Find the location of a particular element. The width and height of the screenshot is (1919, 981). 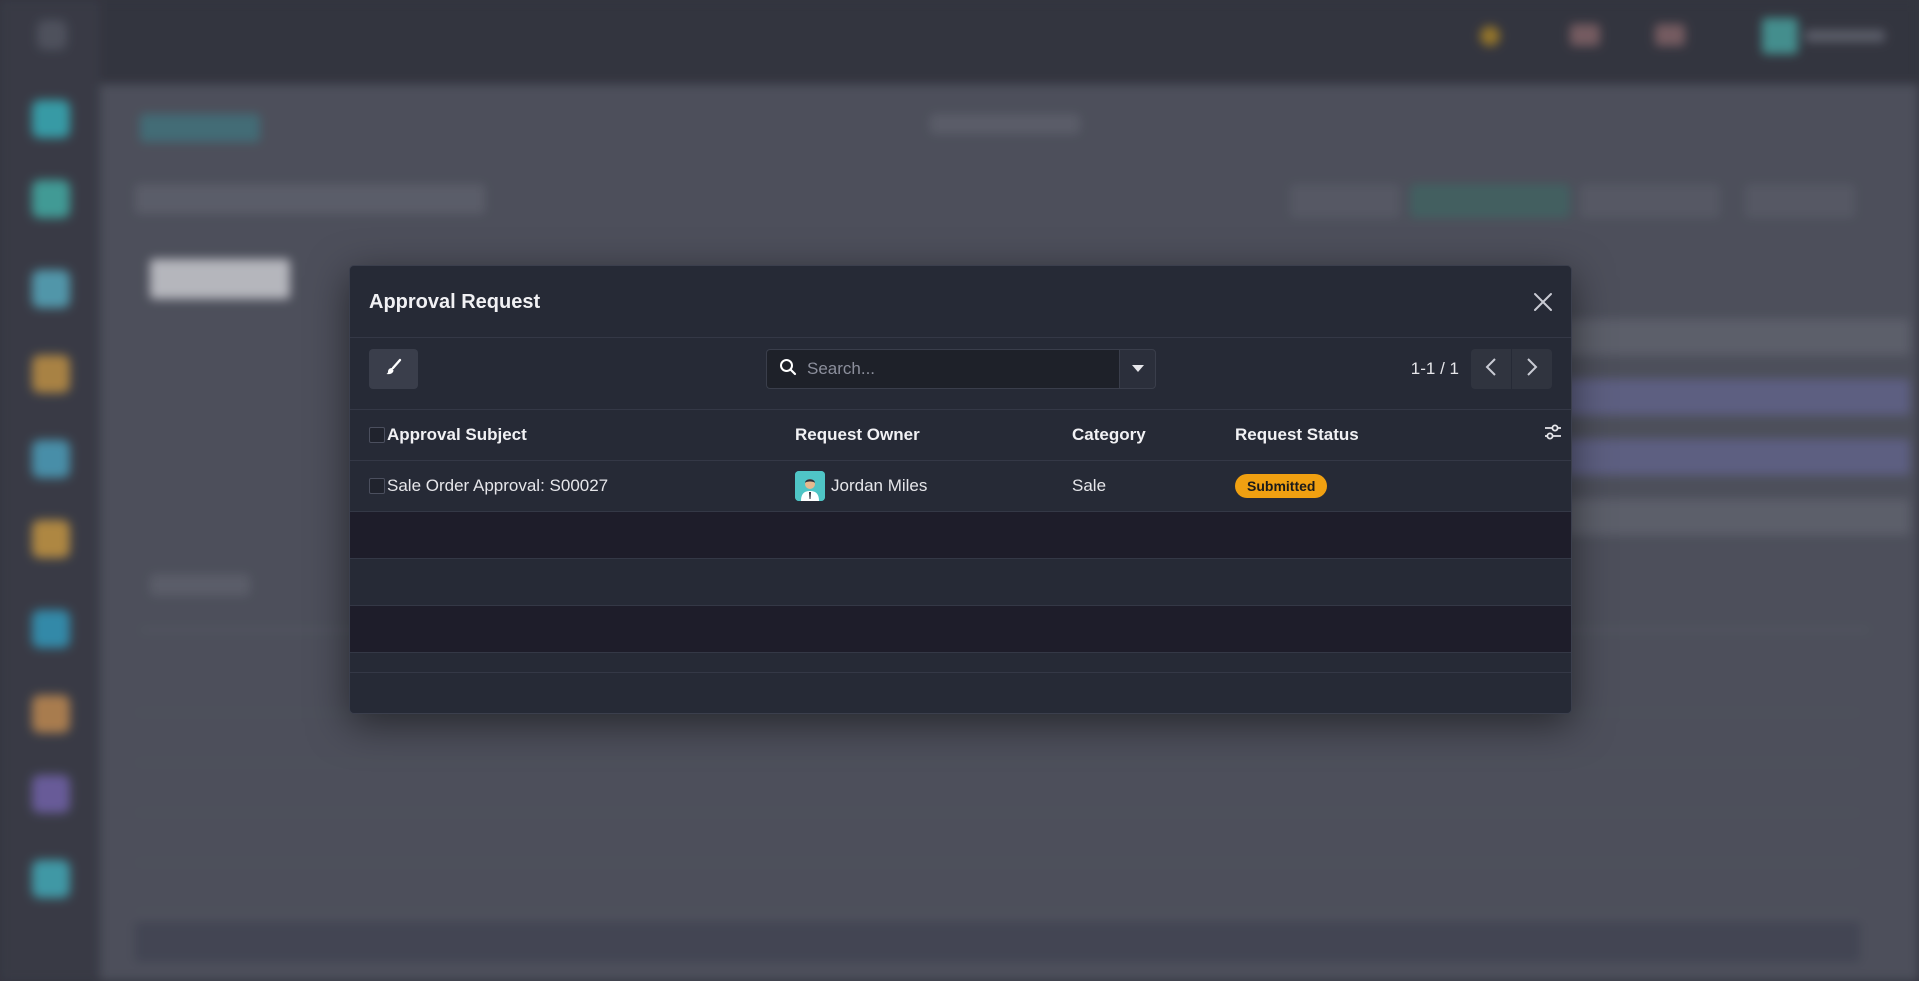

select-all-checkbox is located at coordinates (377, 435).